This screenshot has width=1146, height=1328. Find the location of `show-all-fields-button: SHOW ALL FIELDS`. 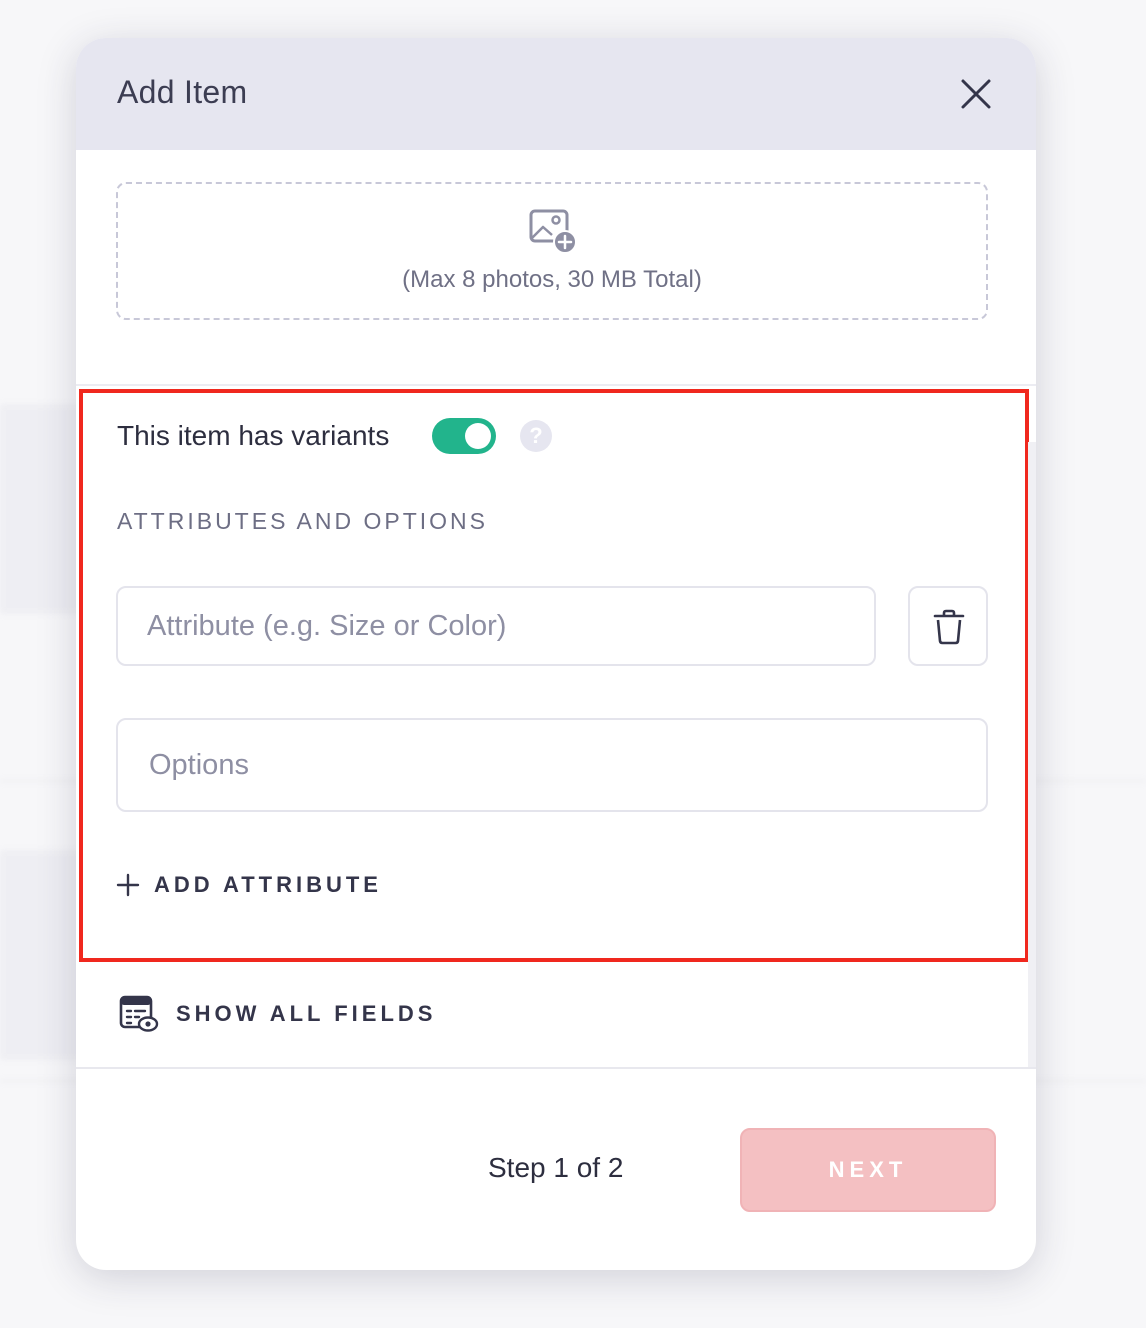

show-all-fields-button: SHOW ALL FIELDS is located at coordinates (277, 1014).